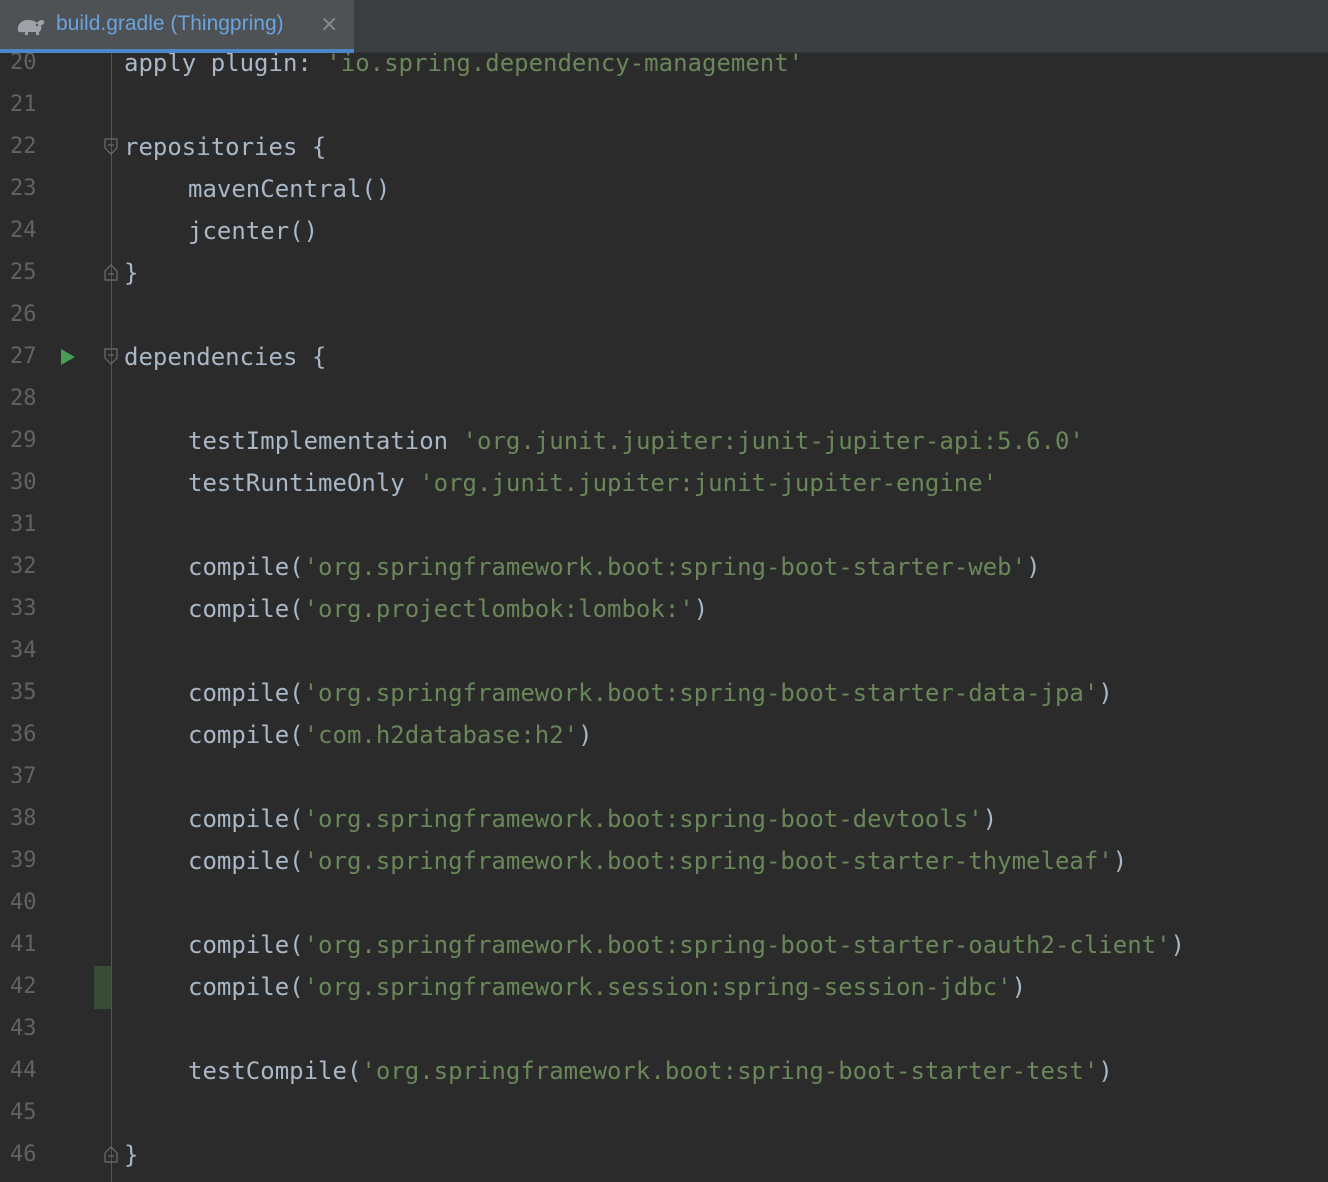  I want to click on line-number: 25, so click(23, 273).